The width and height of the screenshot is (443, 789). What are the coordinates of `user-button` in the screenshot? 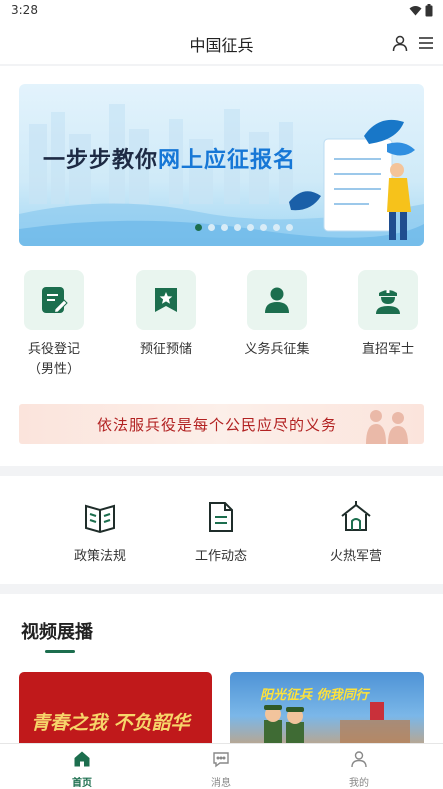 It's located at (400, 43).